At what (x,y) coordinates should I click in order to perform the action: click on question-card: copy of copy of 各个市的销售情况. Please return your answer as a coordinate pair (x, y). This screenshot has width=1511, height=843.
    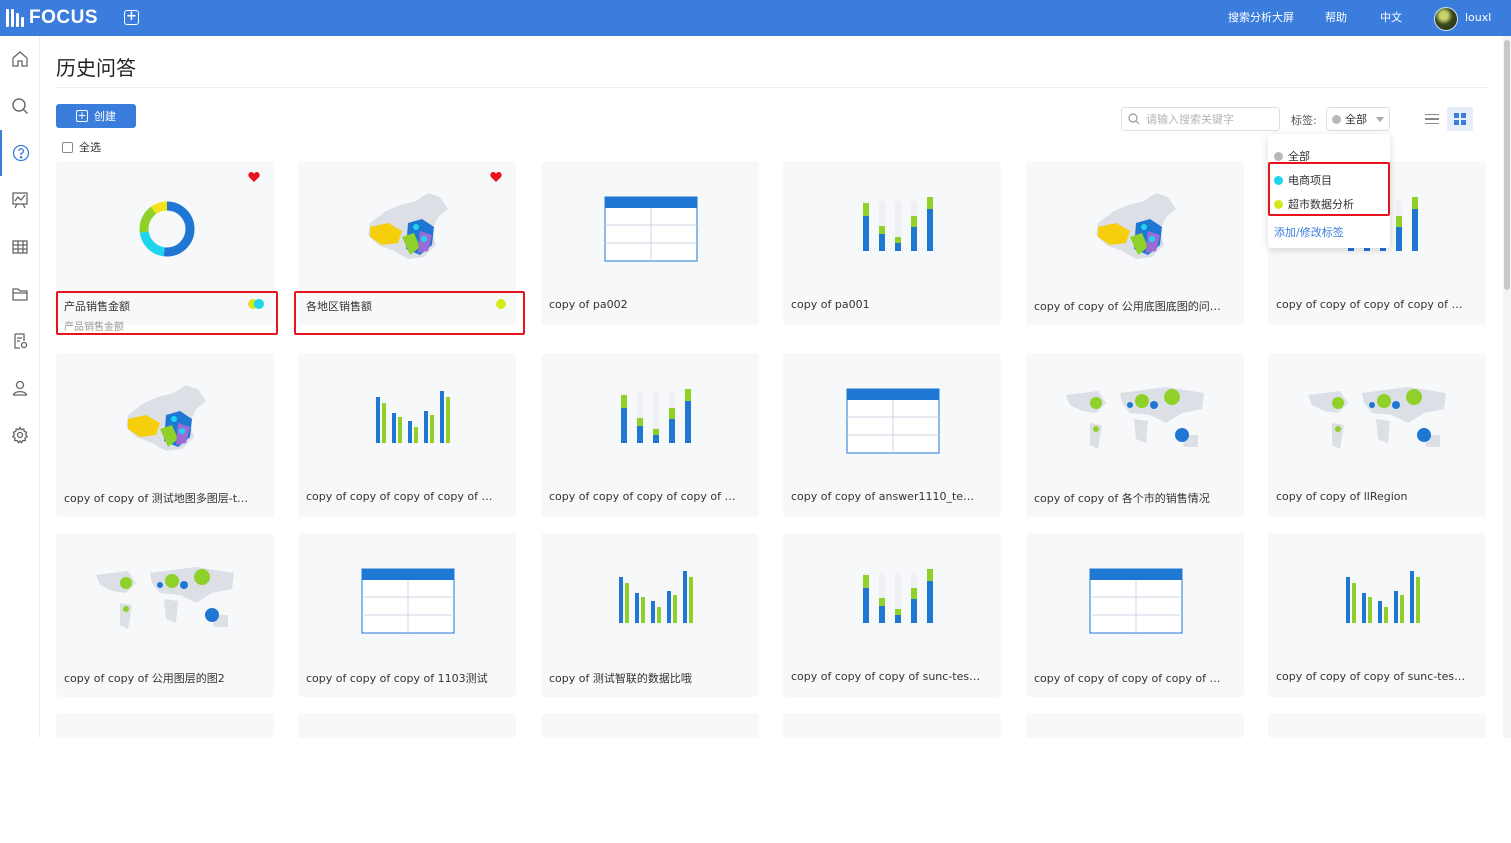
    Looking at the image, I should click on (1135, 435).